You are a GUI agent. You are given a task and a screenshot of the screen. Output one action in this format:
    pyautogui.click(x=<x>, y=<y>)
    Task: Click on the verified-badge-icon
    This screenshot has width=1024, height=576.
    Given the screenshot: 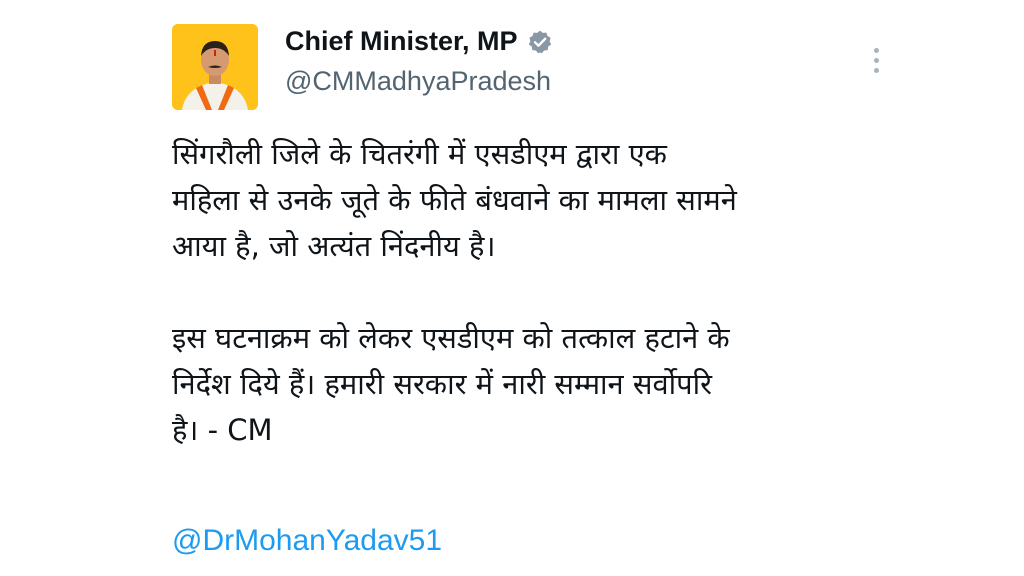 What is the action you would take?
    pyautogui.click(x=539, y=41)
    